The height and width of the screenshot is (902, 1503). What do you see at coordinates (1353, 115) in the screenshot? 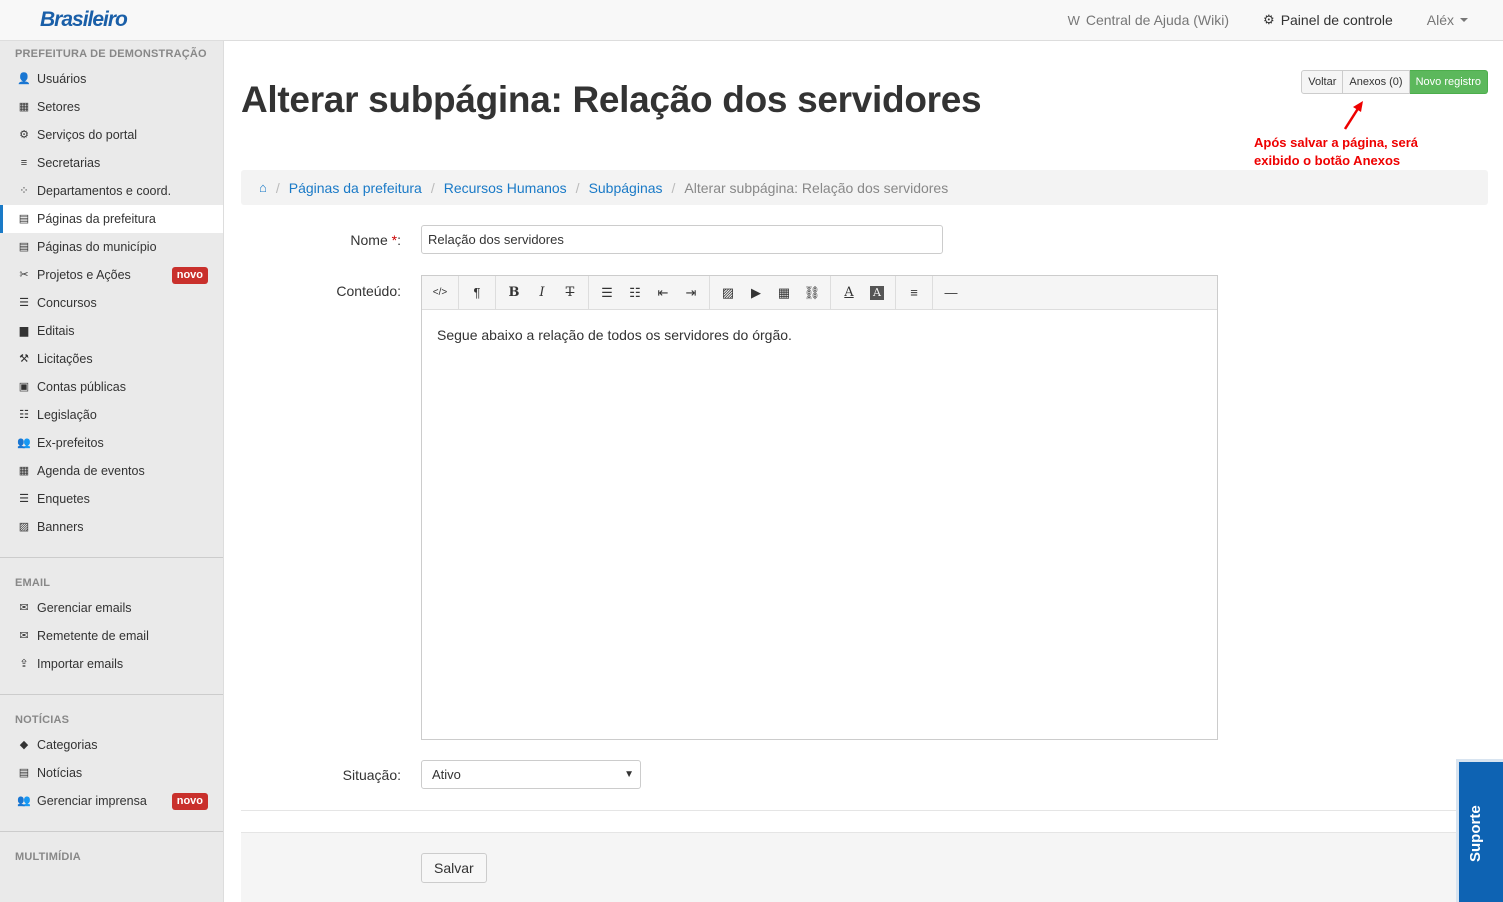
I see `annotation-arrow-icon` at bounding box center [1353, 115].